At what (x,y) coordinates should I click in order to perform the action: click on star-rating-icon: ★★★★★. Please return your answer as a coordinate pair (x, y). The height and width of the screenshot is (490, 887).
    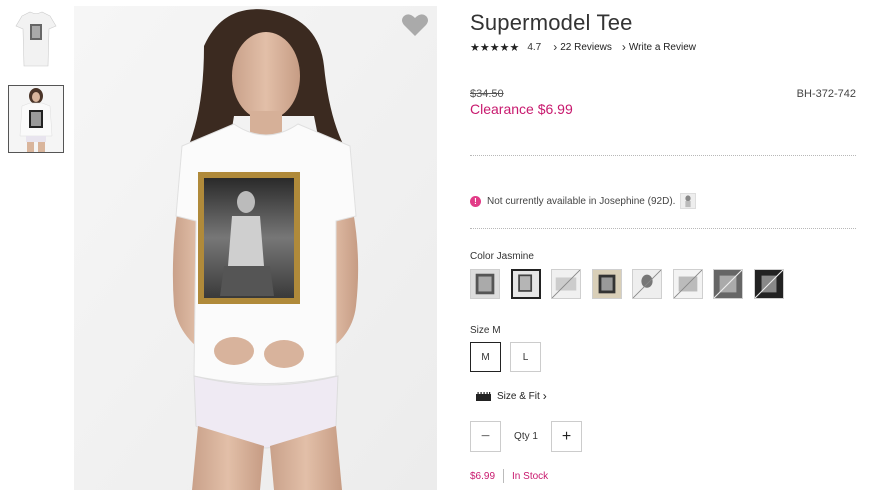
    Looking at the image, I should click on (495, 47).